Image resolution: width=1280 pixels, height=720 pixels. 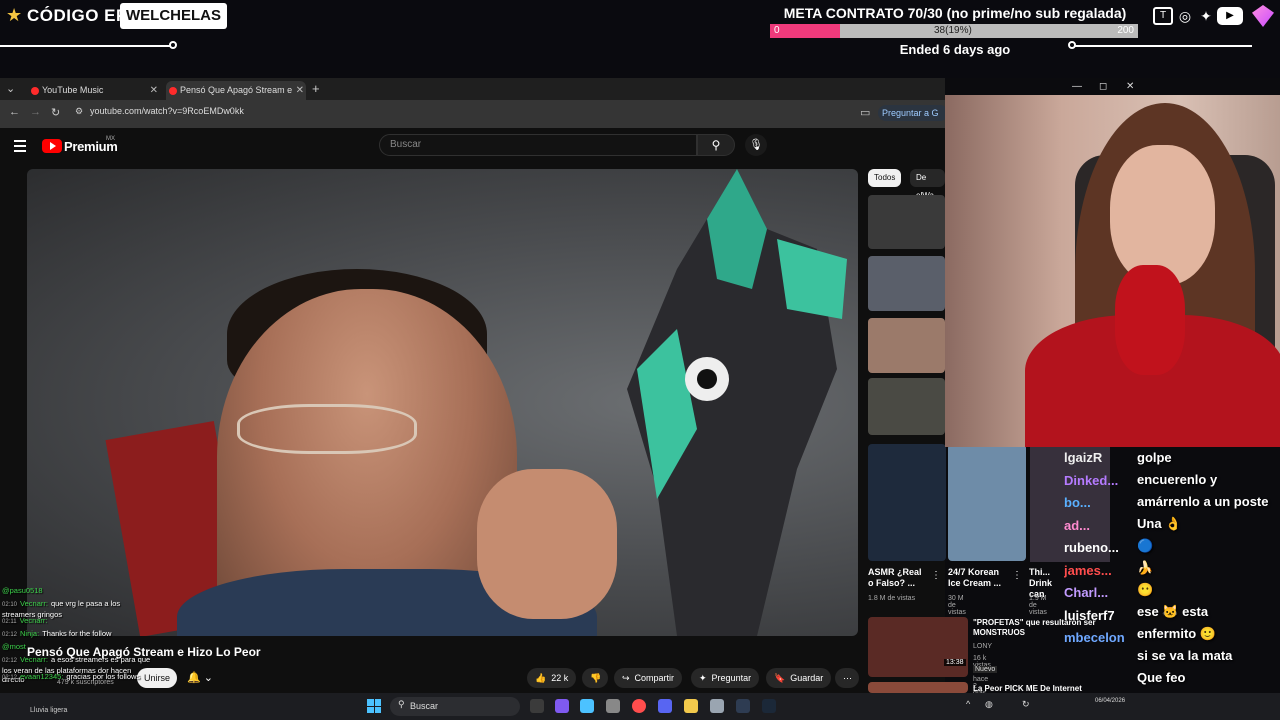 I want to click on chat-username: @most, so click(x=14, y=646).